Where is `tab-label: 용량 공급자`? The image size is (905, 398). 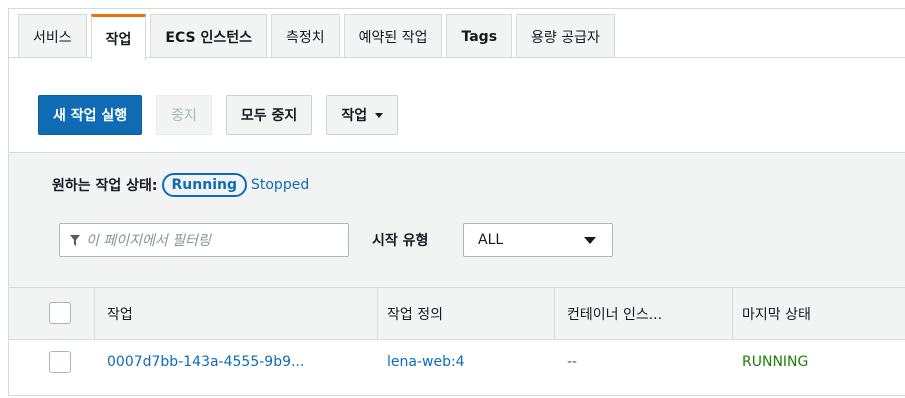 tab-label: 용량 공급자 is located at coordinates (565, 37).